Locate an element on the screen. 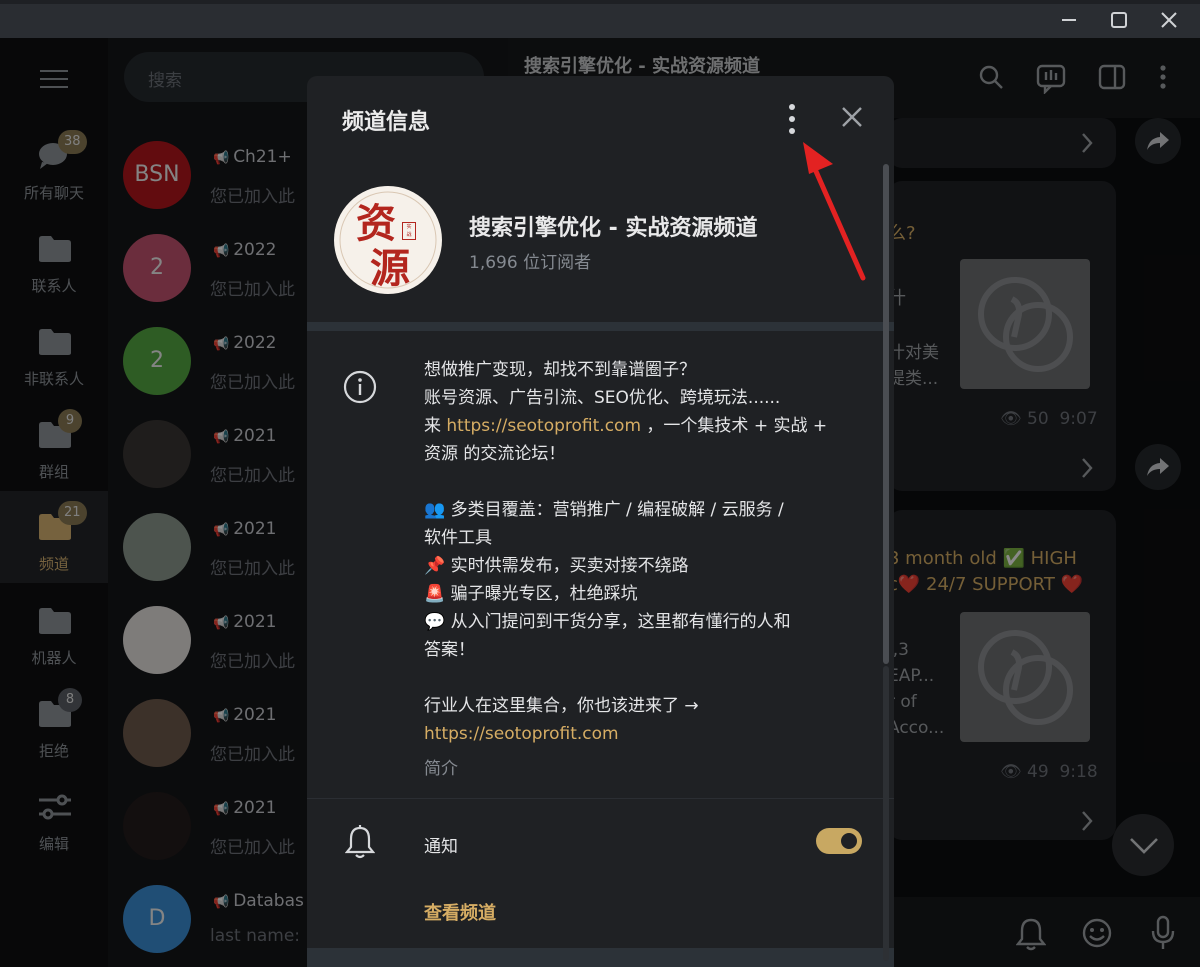 The height and width of the screenshot is (967, 1200). channel-avatar: 资 实战 源 is located at coordinates (388, 240).